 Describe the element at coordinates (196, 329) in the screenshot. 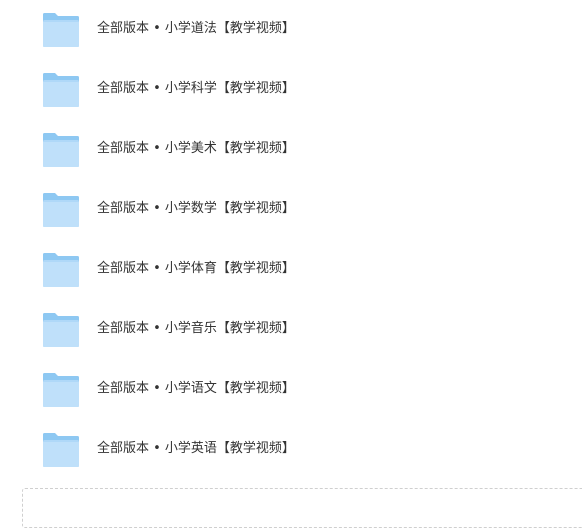

I see `folder-name: 全部版本 • 小学音乐【教学视频】` at that location.